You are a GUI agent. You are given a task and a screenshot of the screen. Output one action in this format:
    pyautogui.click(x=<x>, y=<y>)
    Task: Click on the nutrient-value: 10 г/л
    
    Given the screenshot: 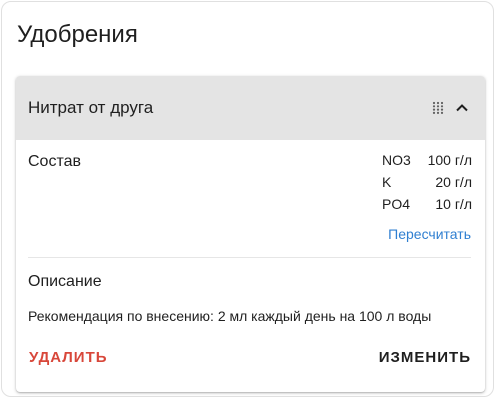 What is the action you would take?
    pyautogui.click(x=453, y=204)
    